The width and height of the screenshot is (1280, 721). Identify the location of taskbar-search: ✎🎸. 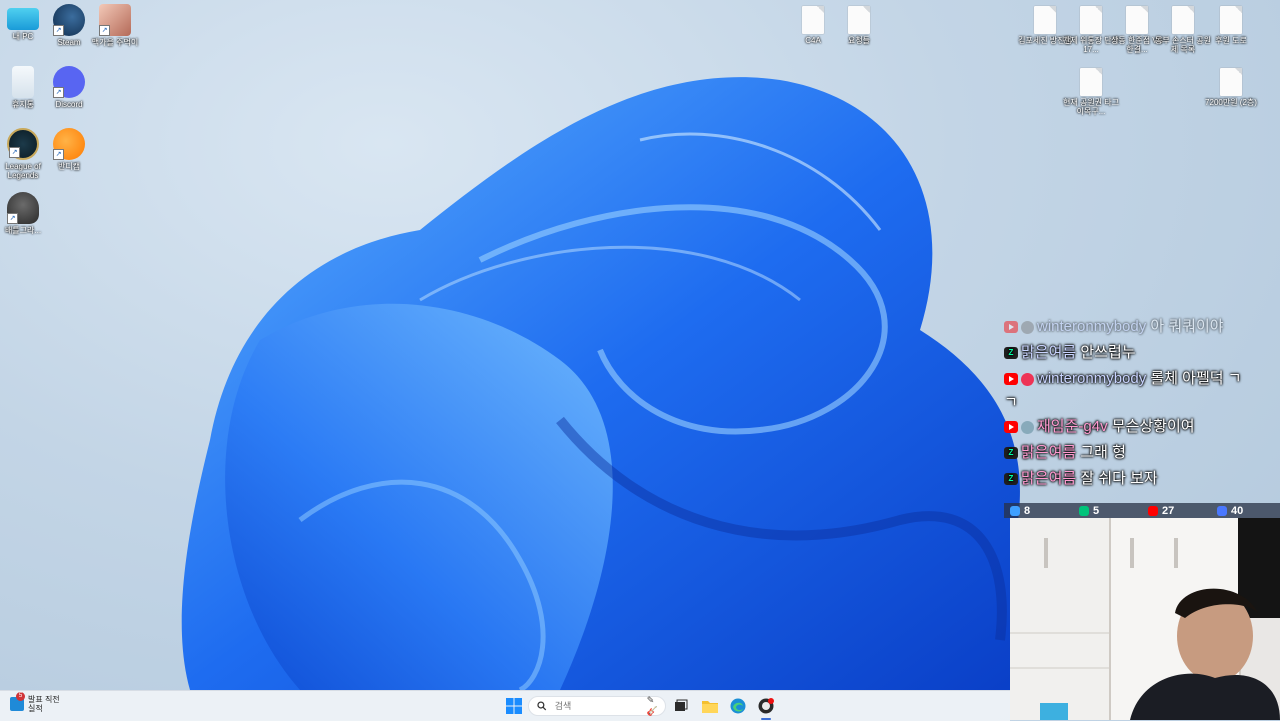
(597, 705).